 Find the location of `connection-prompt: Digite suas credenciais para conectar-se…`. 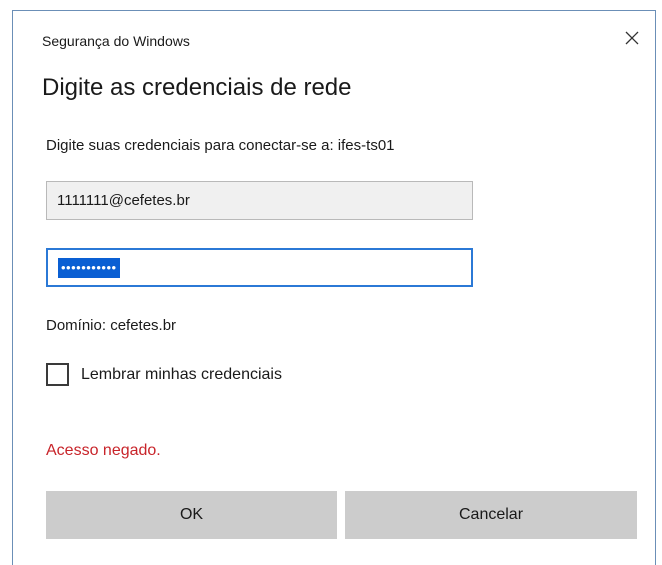

connection-prompt: Digite suas credenciais para conectar-se… is located at coordinates (220, 145).